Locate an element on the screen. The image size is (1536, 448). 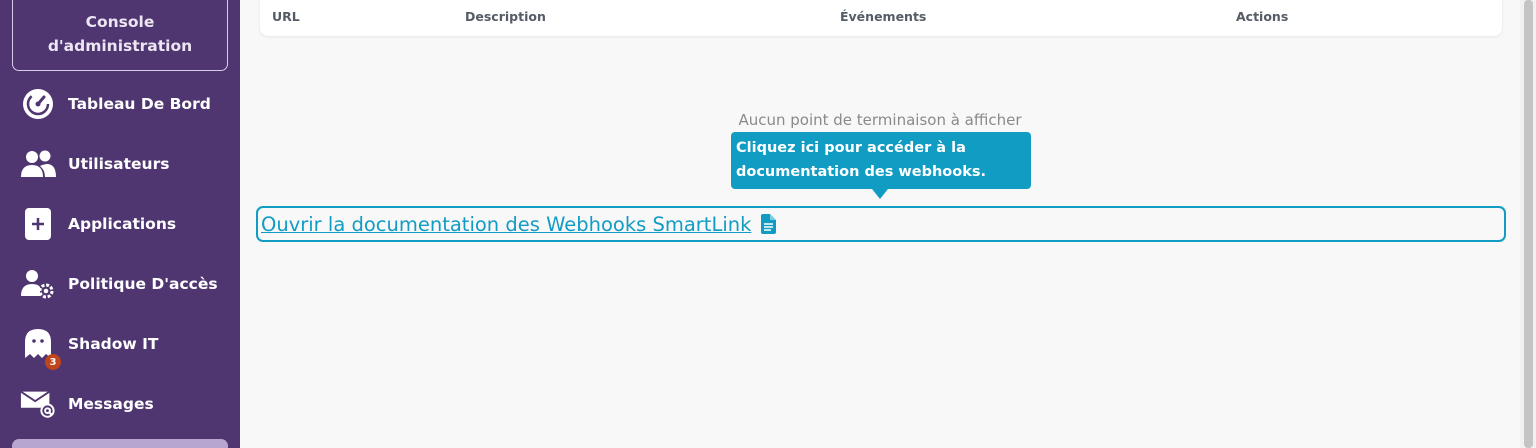
admin-console-button: Console d'administration is located at coordinates (120, 35).